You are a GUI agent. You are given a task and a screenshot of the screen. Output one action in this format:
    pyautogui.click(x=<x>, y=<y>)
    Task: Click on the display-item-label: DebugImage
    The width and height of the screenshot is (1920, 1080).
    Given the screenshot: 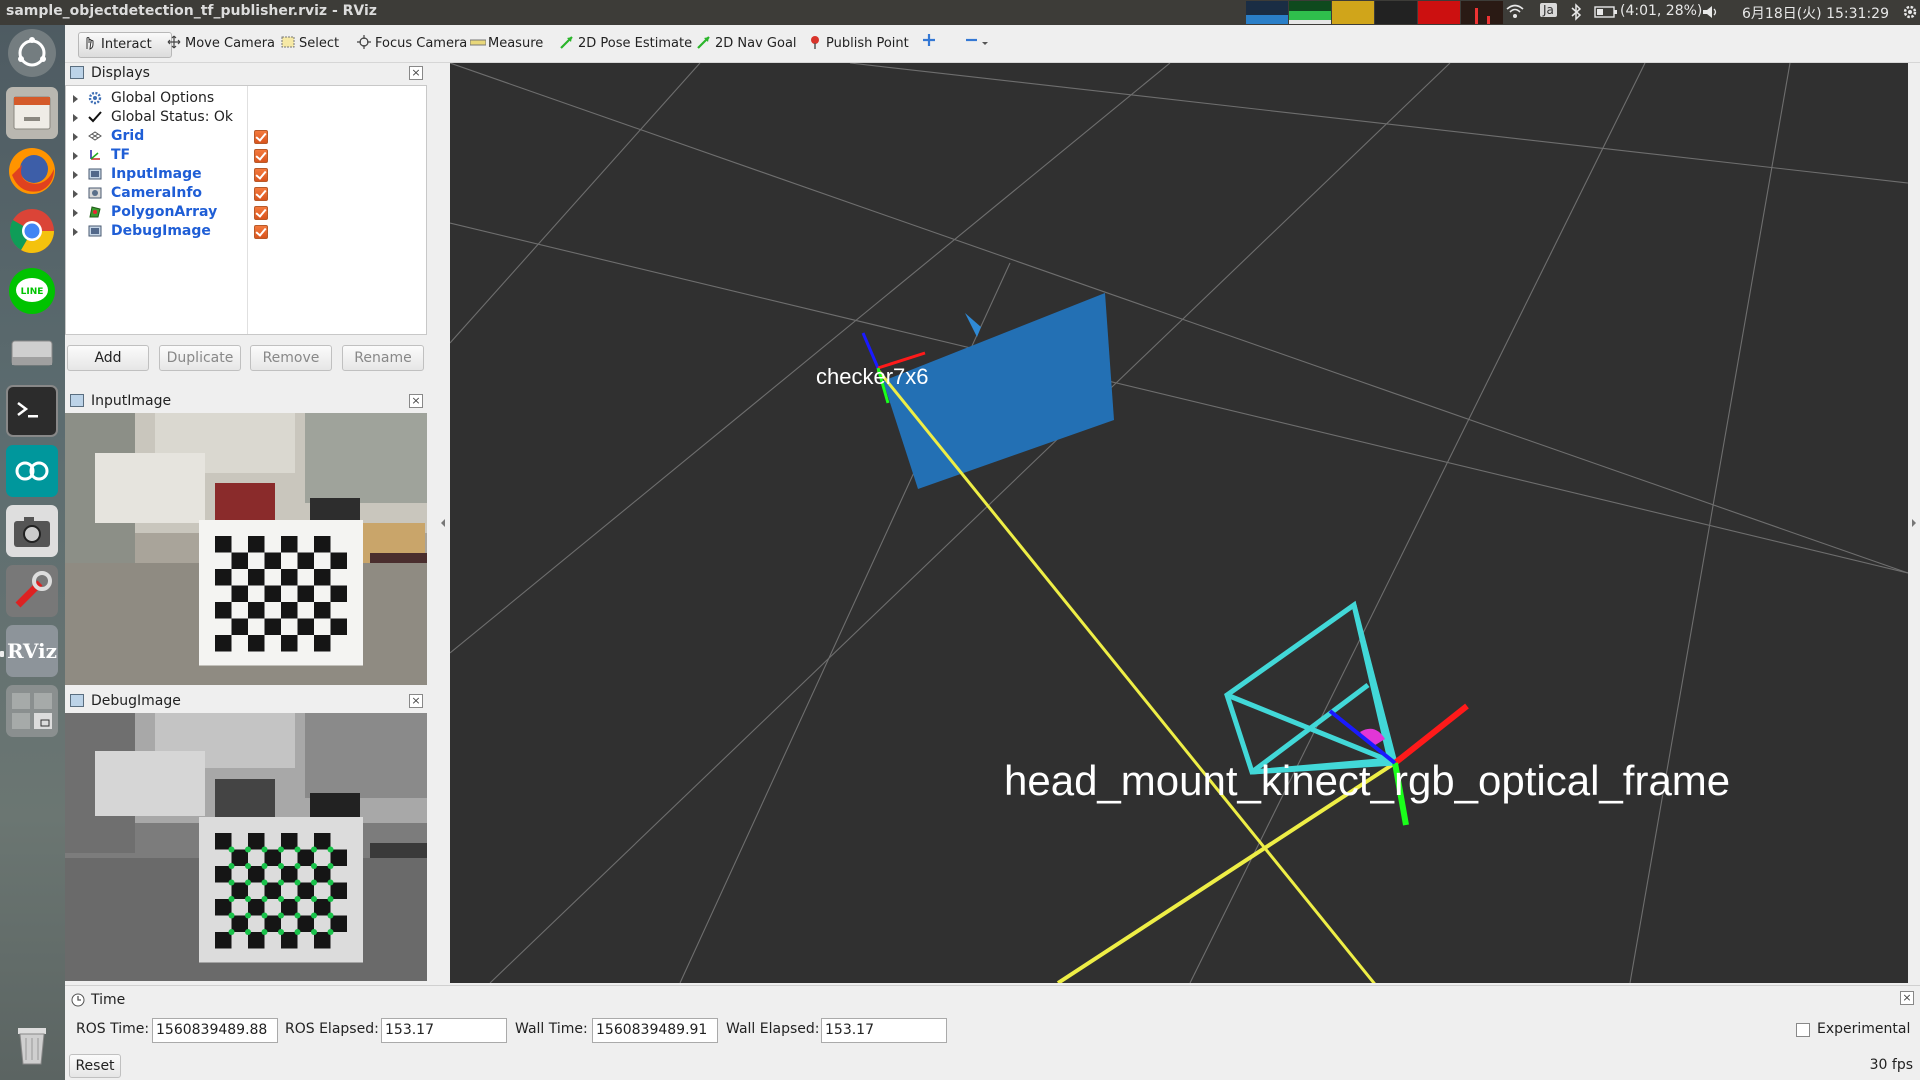 What is the action you would take?
    pyautogui.click(x=161, y=231)
    